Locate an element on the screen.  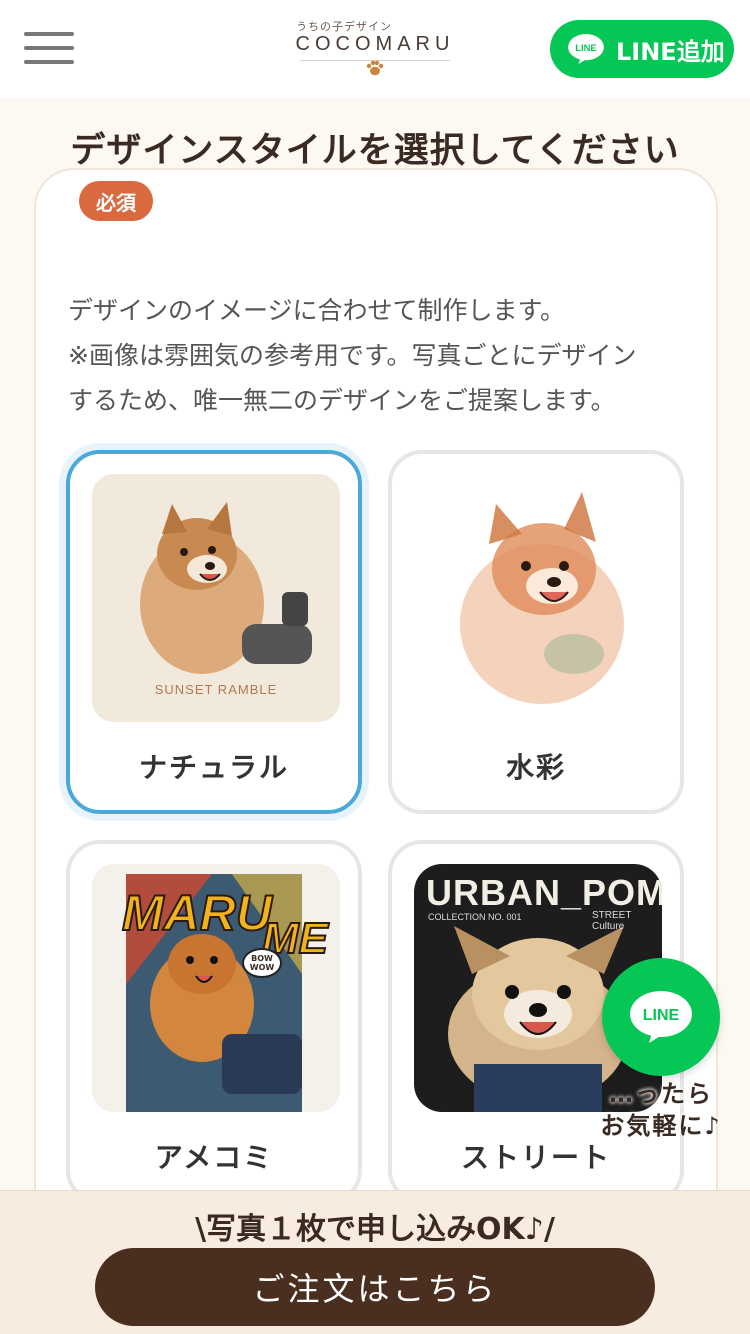
street-image-subtitle: STREET Culture is located at coordinates (612, 921).